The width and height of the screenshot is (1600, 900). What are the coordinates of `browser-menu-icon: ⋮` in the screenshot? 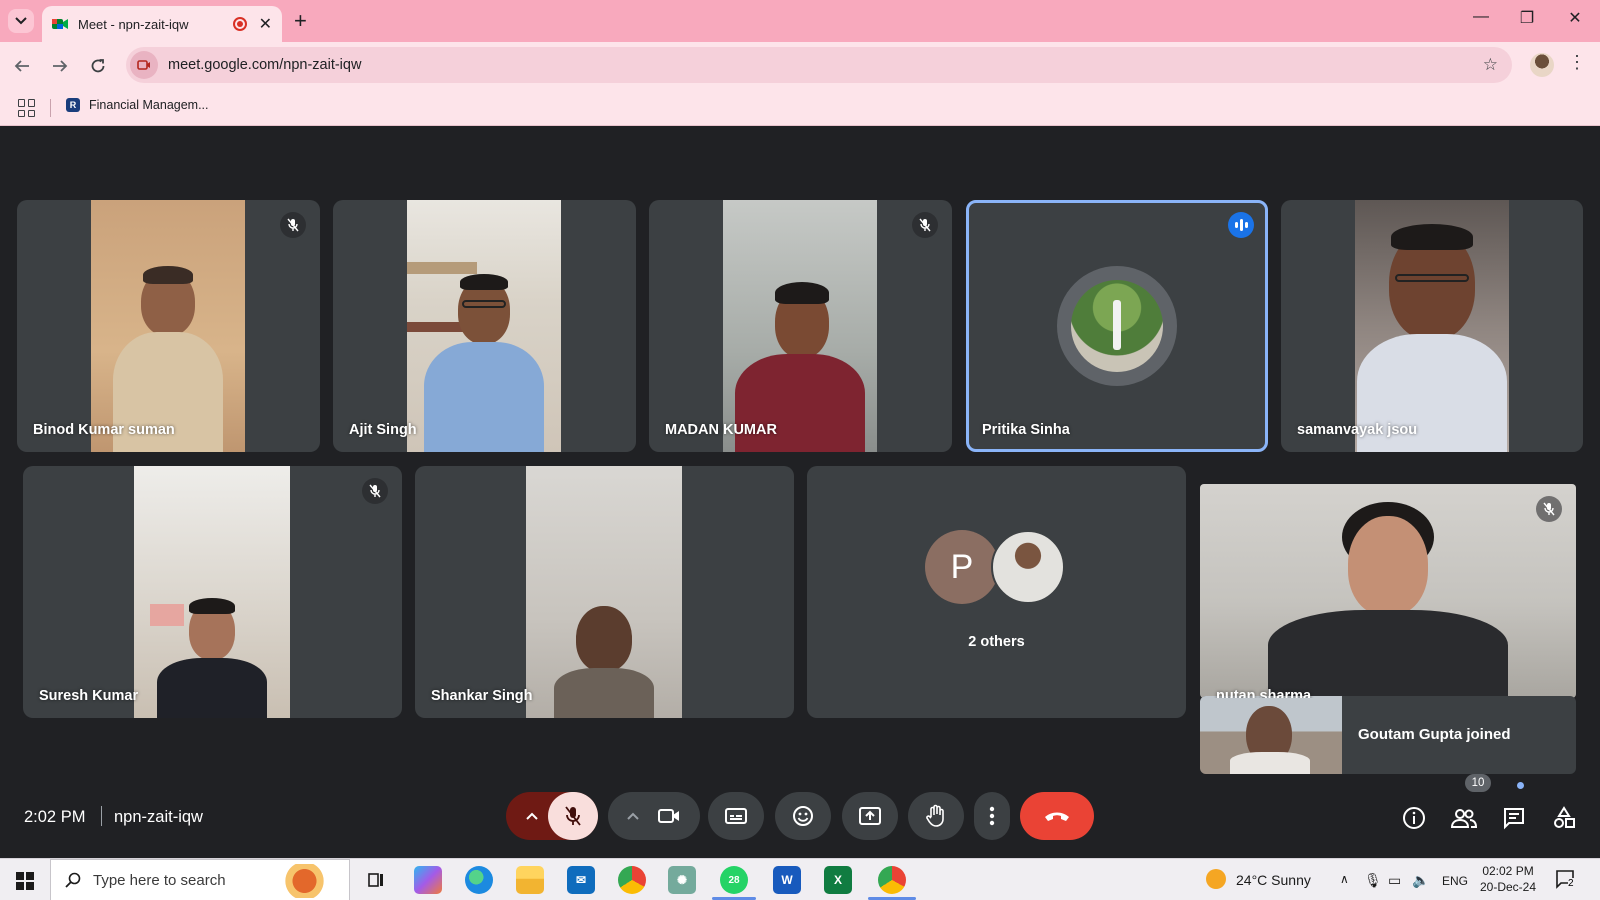 It's located at (1577, 62).